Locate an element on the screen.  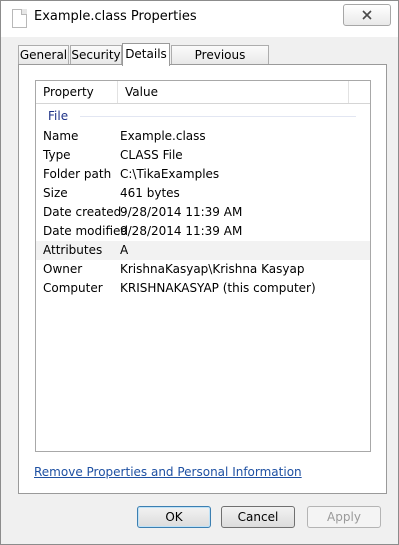
close-button is located at coordinates (367, 15).